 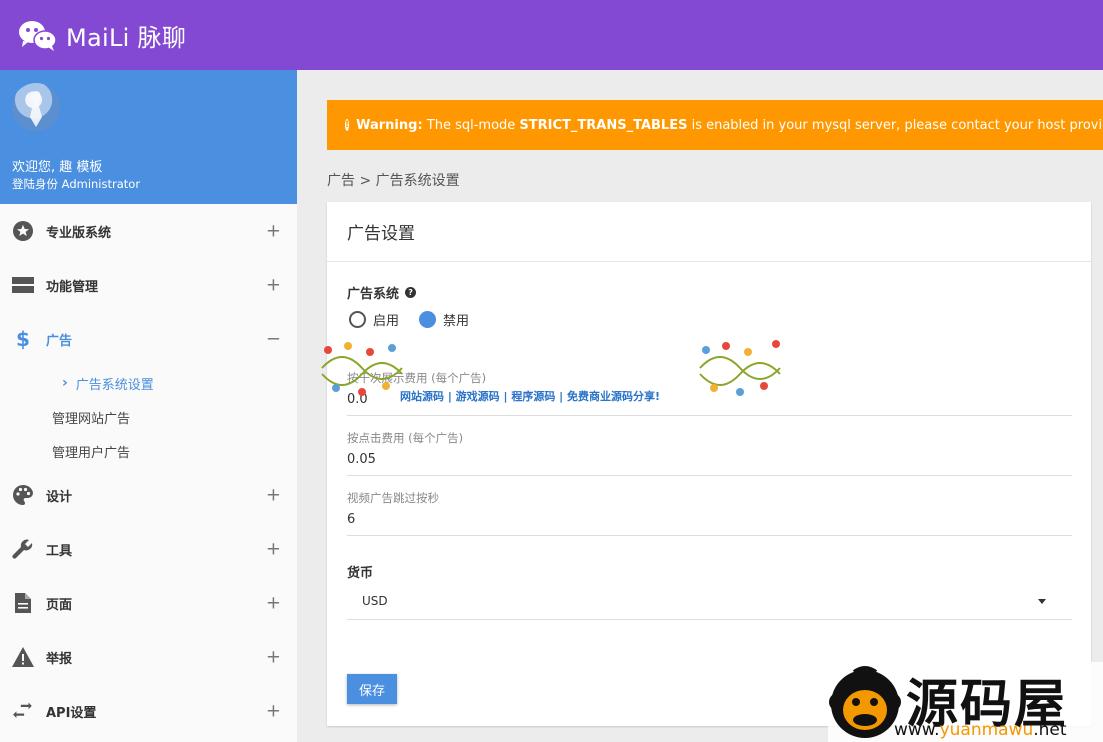 I want to click on sidebar-item-pages: 页面 +, so click(x=148, y=603).